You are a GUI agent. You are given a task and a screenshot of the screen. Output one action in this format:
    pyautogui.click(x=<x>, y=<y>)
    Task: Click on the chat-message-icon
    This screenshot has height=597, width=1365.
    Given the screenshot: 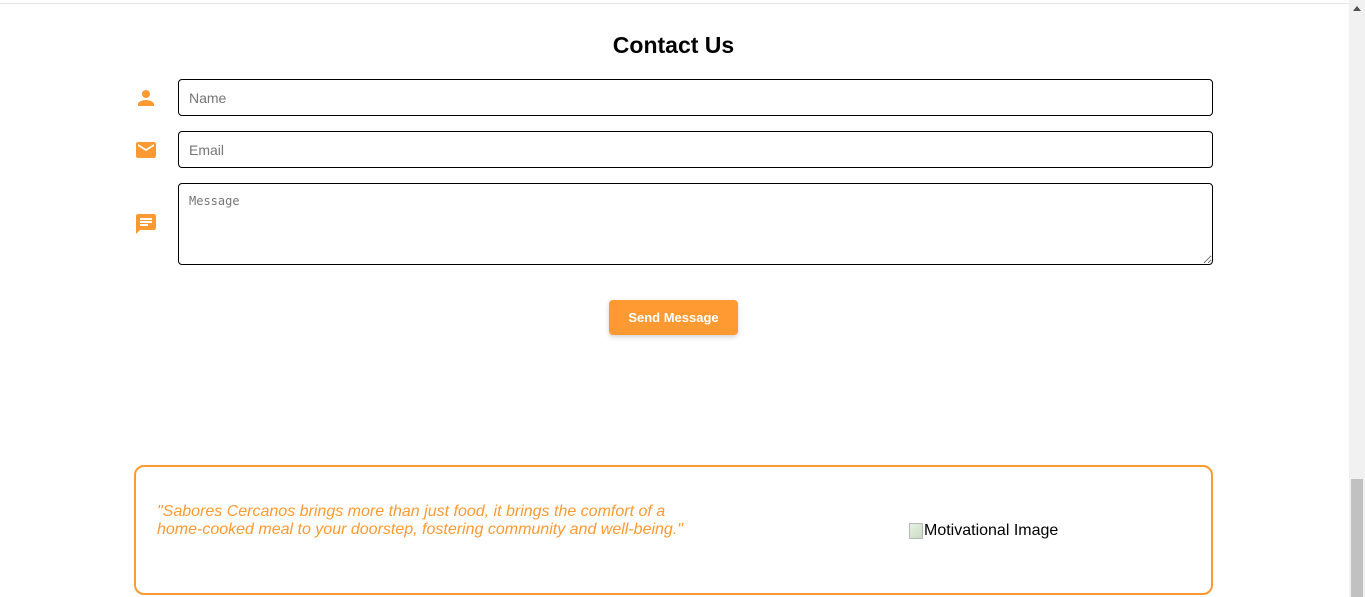 What is the action you would take?
    pyautogui.click(x=146, y=224)
    